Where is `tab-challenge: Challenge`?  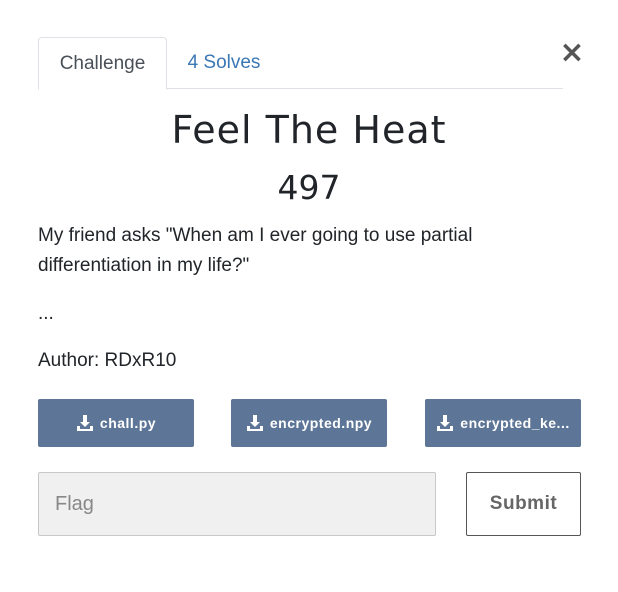
tab-challenge: Challenge is located at coordinates (102, 63).